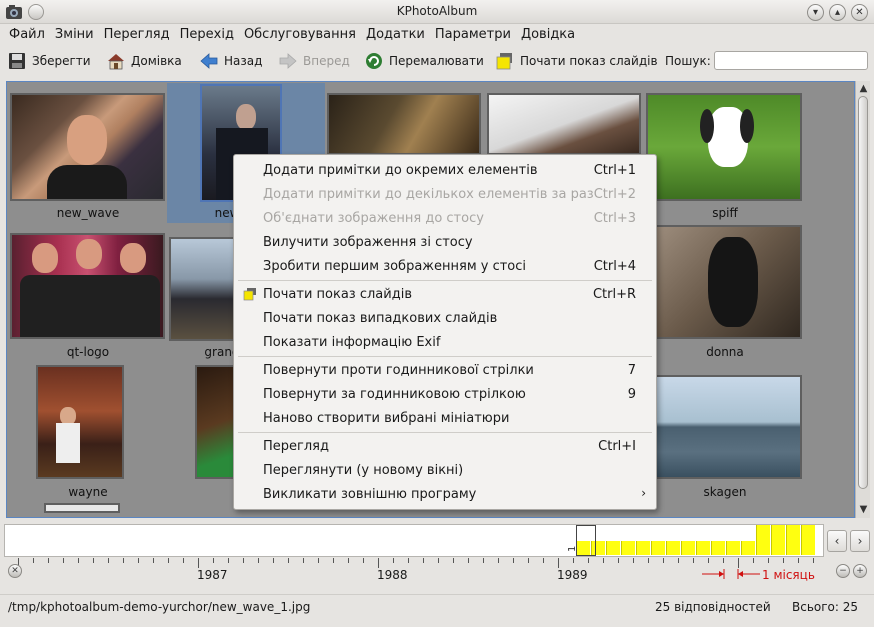 The image size is (874, 627). What do you see at coordinates (445, 294) in the screenshot?
I see `menu-item-slideshow: Почати показ слайдів Ctrl+R` at bounding box center [445, 294].